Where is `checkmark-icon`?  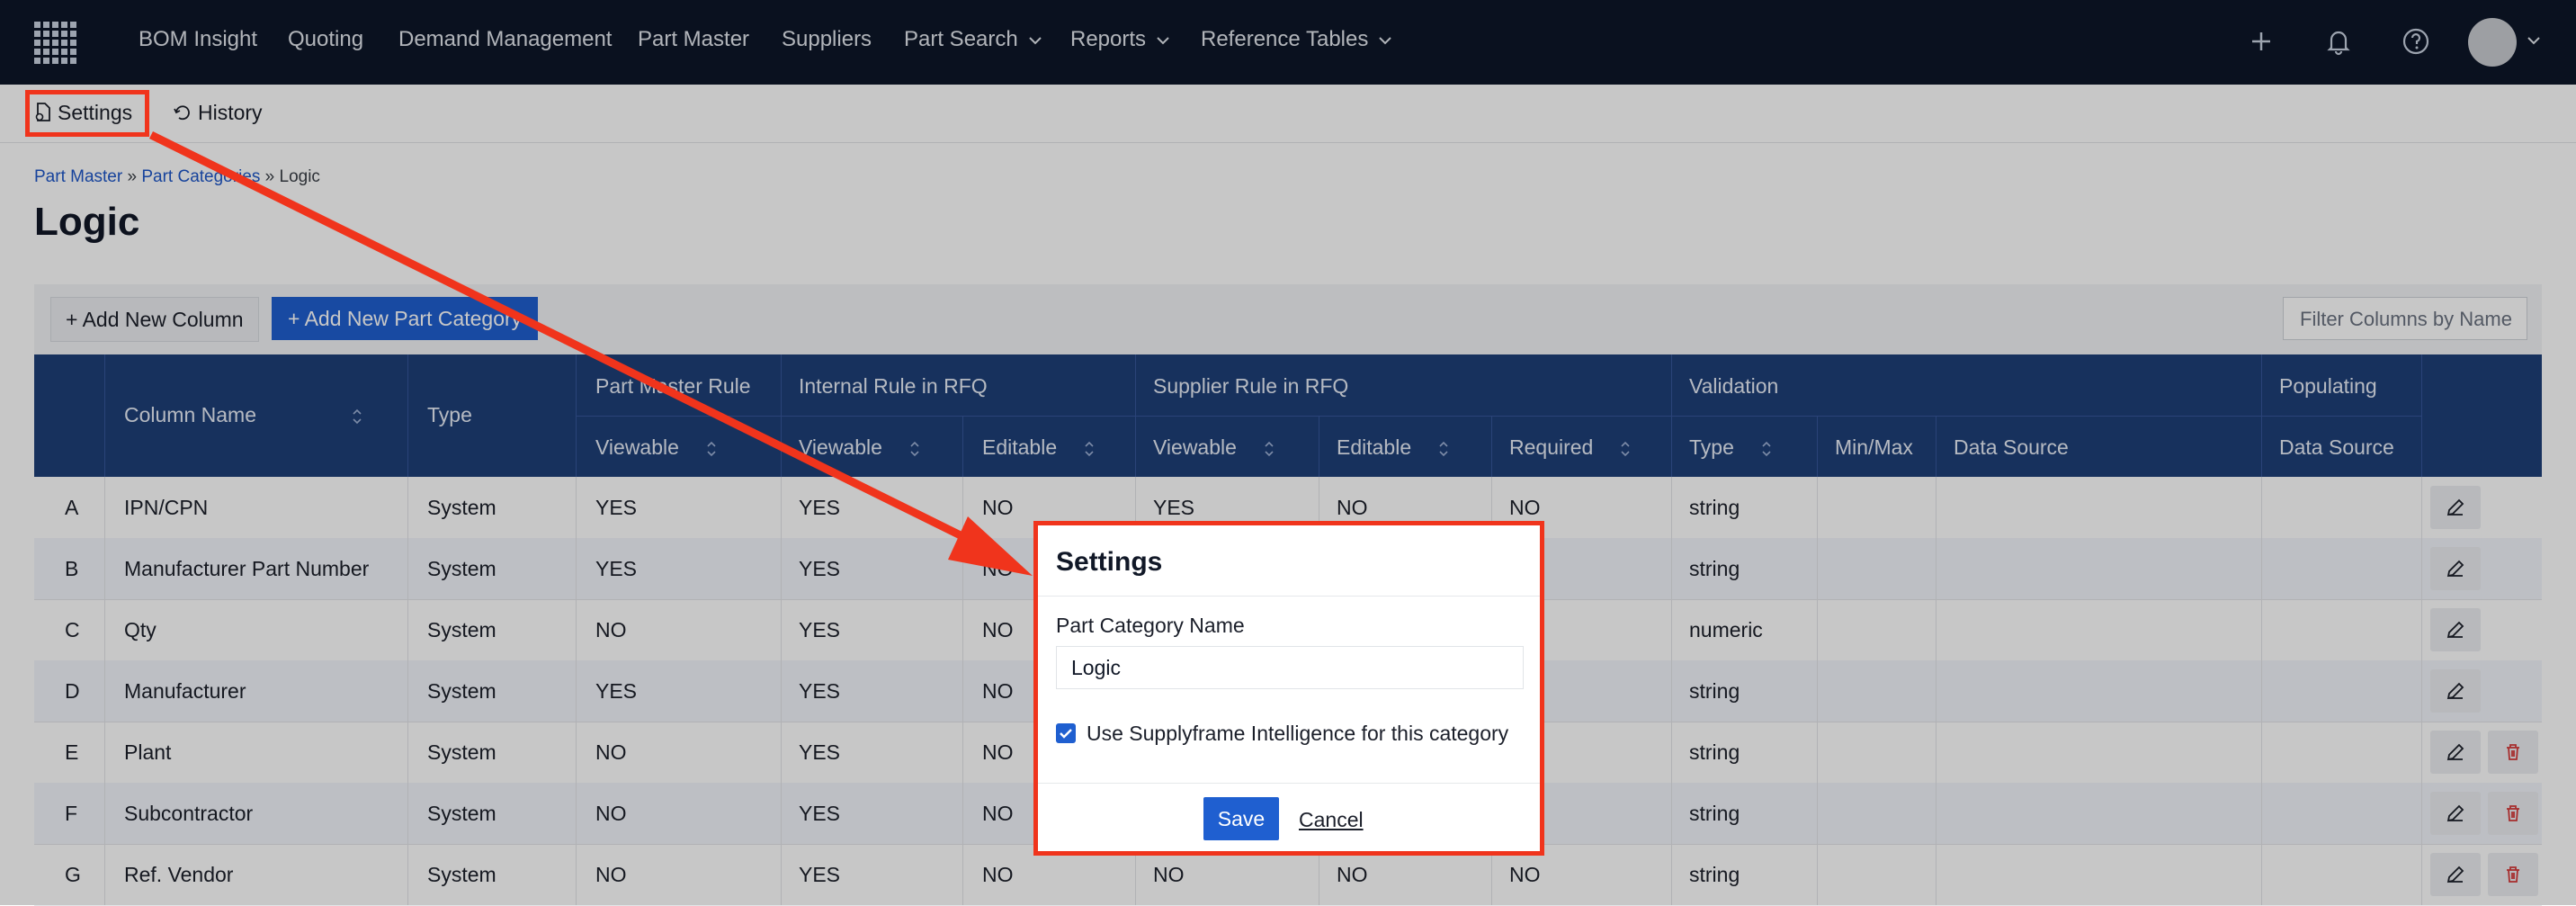
checkmark-icon is located at coordinates (1066, 734).